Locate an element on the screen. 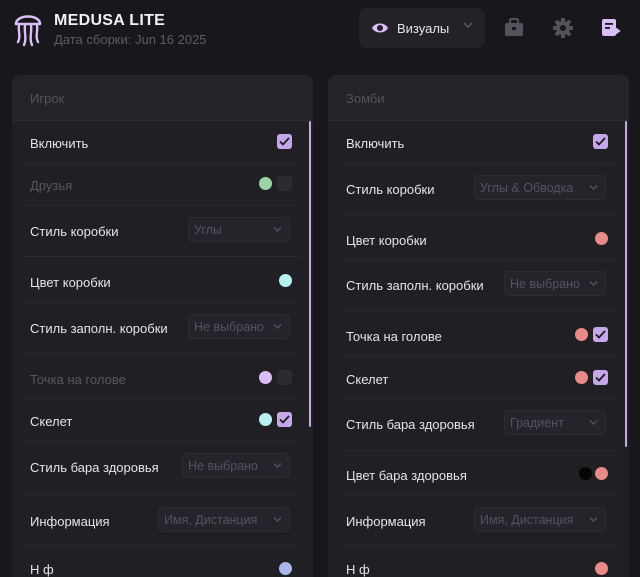 Image resolution: width=640 pixels, height=577 pixels. gear-icon is located at coordinates (563, 28).